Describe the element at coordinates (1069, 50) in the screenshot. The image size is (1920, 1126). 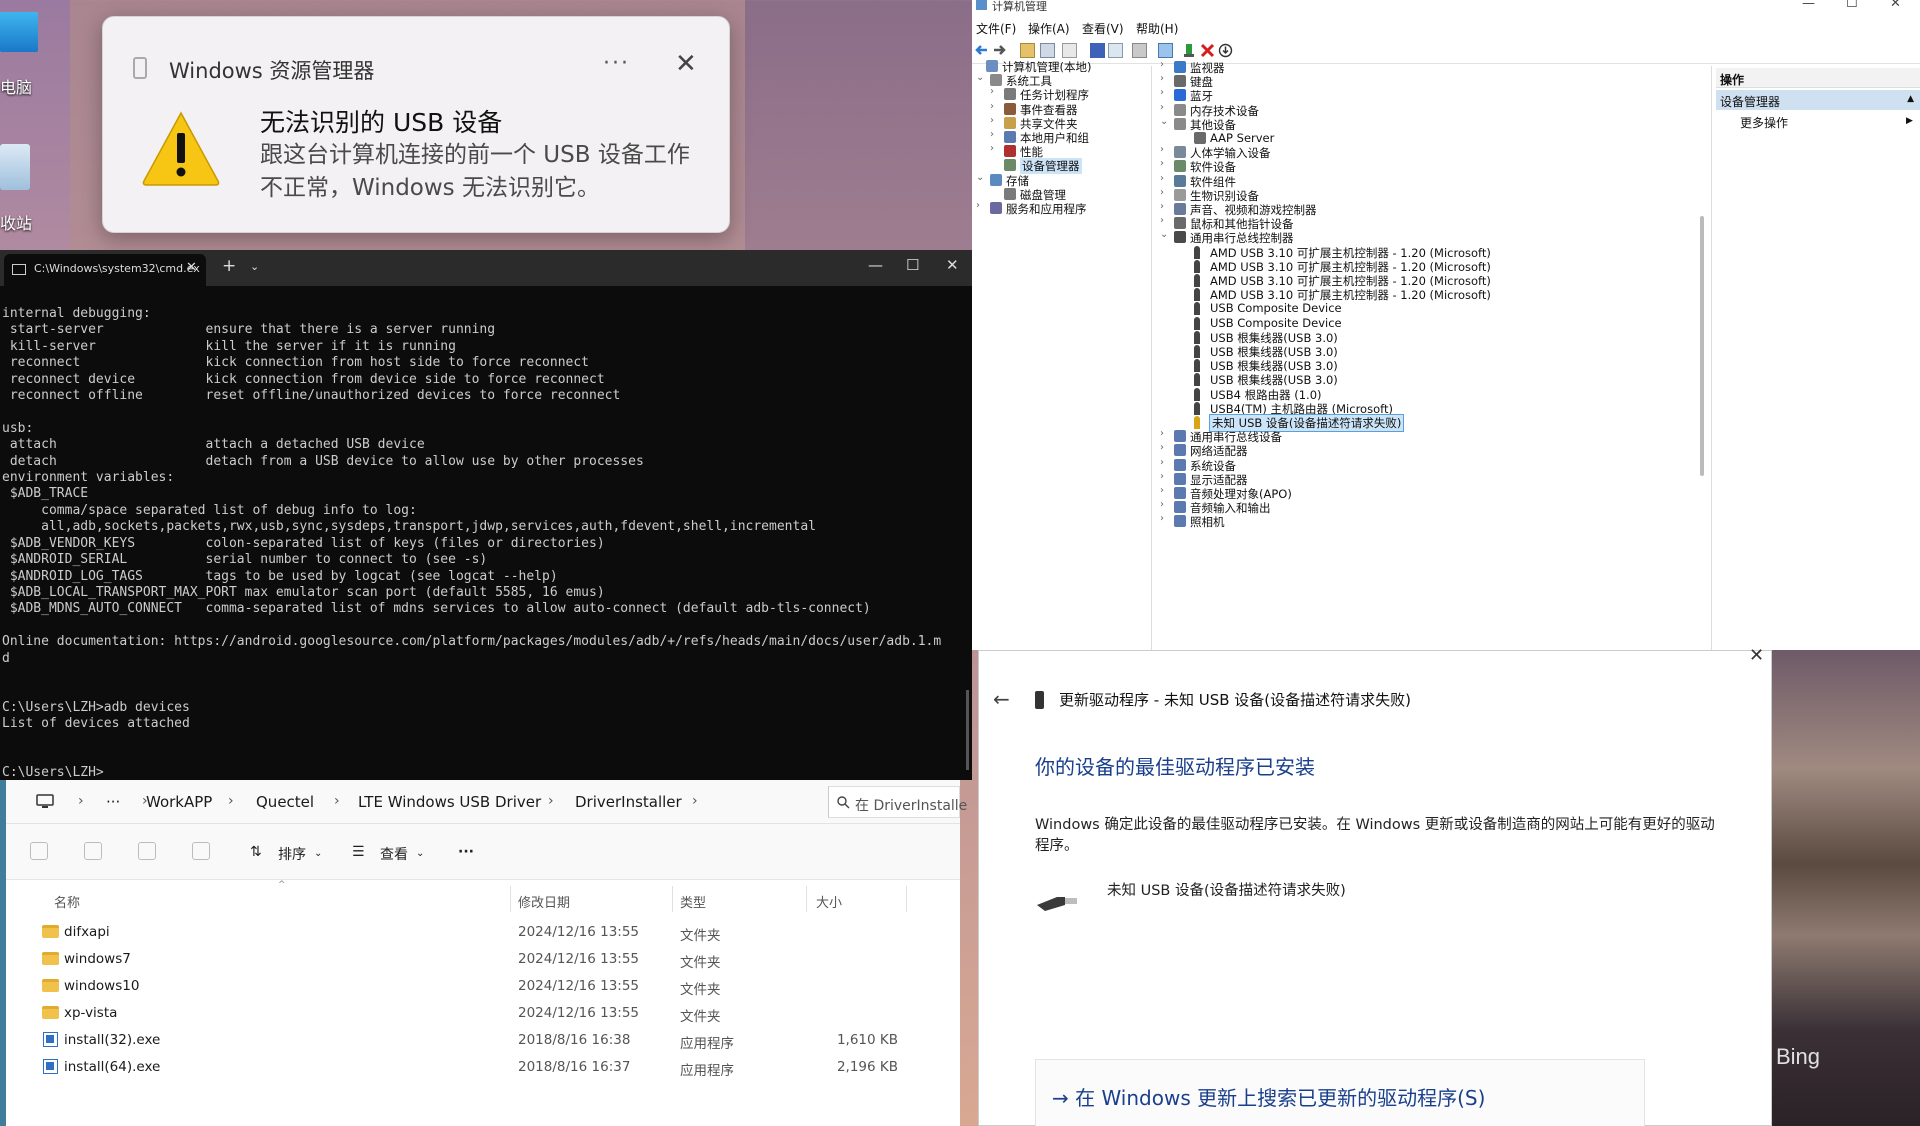
I see `properties-icon` at that location.